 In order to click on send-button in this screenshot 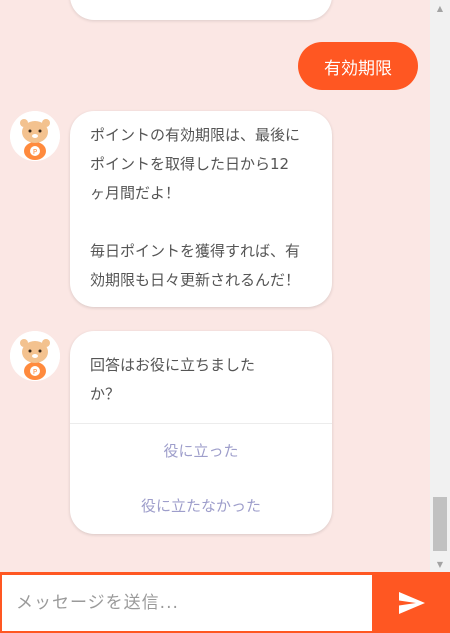, I will do `click(412, 602)`.